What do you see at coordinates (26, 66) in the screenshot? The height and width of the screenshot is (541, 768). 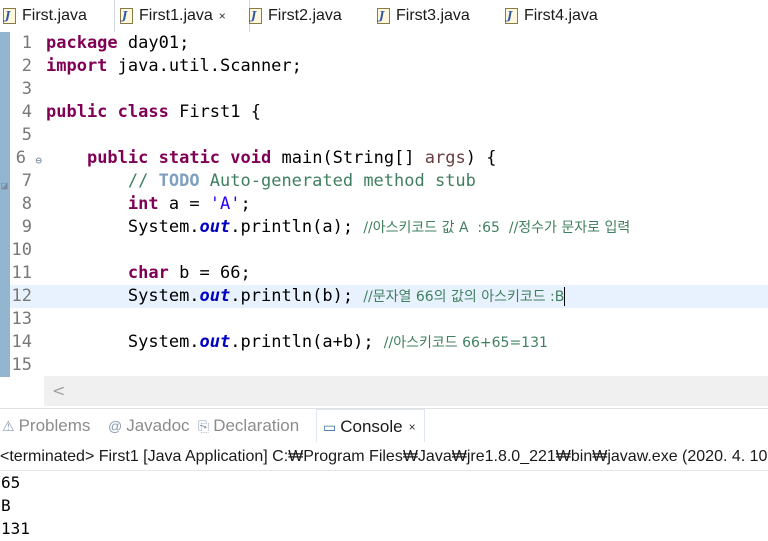 I see `line-number: 2` at bounding box center [26, 66].